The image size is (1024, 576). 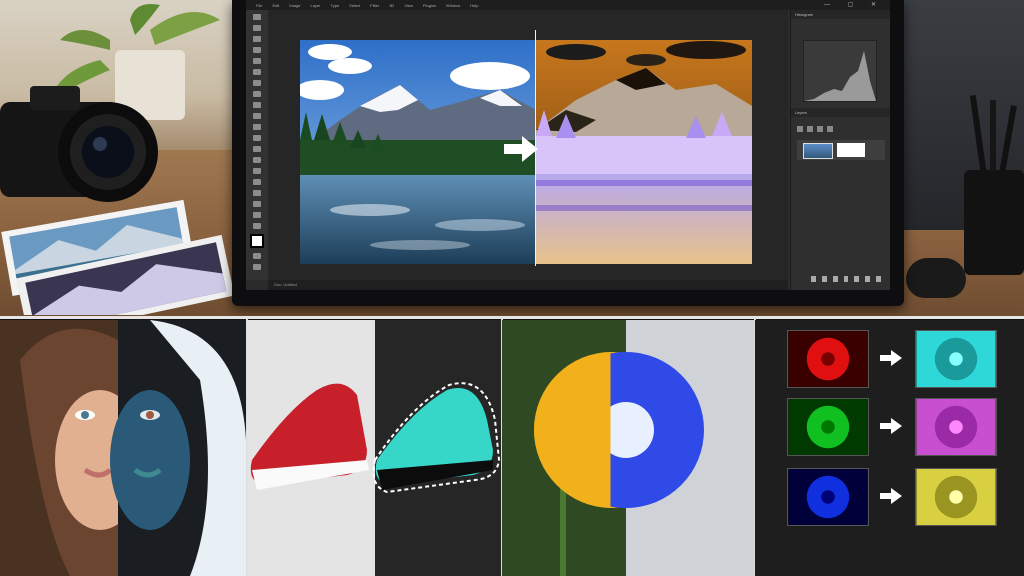 I want to click on menu-item-file: File, so click(x=259, y=5).